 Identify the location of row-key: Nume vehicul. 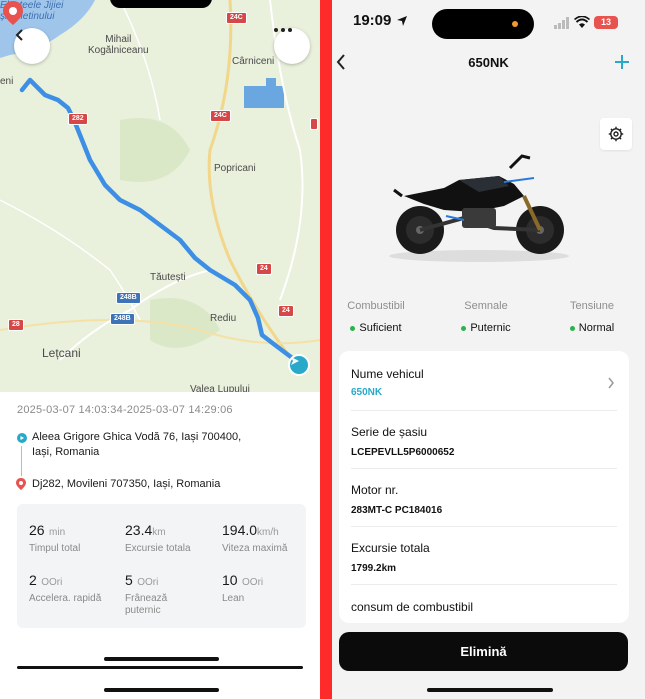
(387, 374).